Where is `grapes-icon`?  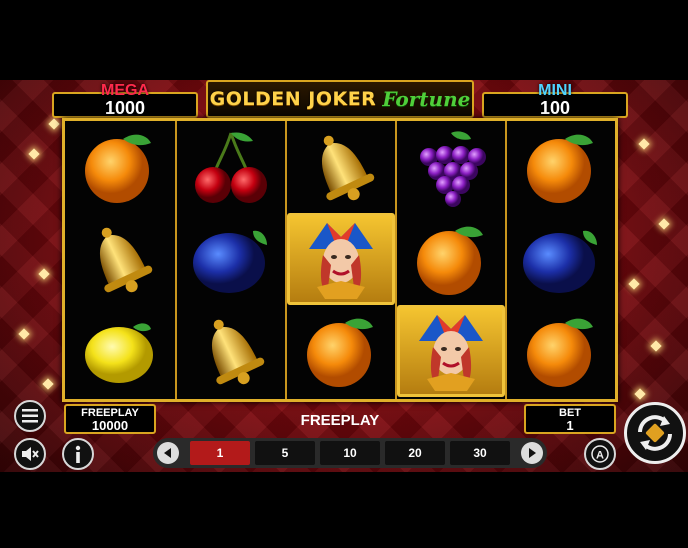
grapes-icon is located at coordinates (453, 169).